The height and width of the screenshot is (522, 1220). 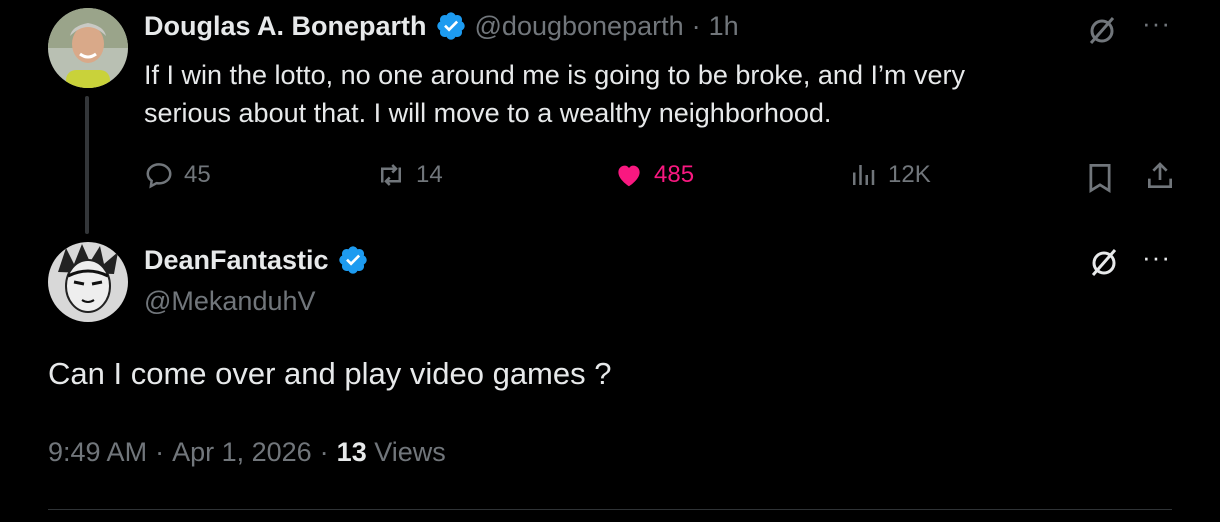 I want to click on thread-line, so click(x=87, y=165).